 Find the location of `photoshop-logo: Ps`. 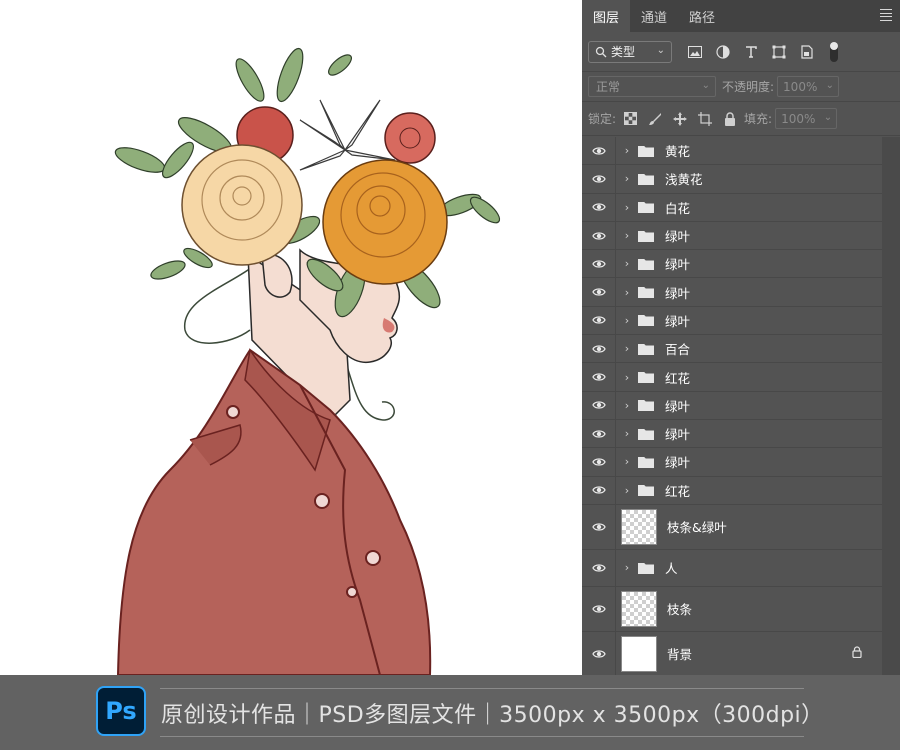

photoshop-logo: Ps is located at coordinates (121, 711).